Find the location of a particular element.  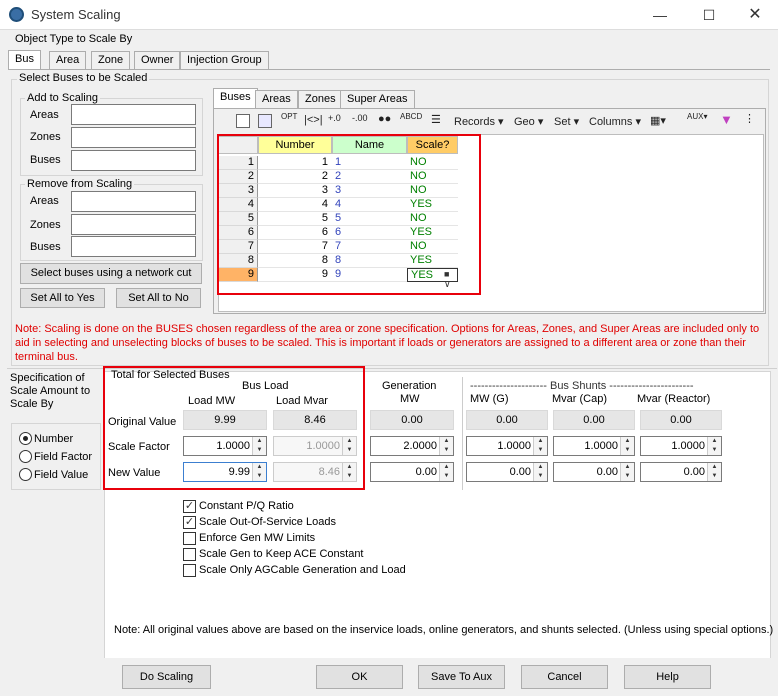

new-shunt-mw-spinner: 0.00 ▲ ▼ is located at coordinates (507, 472).